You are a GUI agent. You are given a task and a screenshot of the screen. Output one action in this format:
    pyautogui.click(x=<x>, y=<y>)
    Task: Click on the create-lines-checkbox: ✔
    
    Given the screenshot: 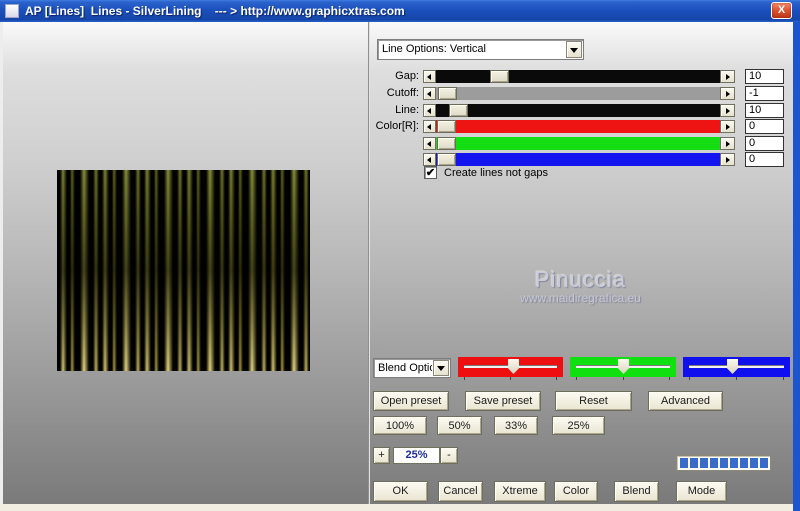 What is the action you would take?
    pyautogui.click(x=430, y=172)
    